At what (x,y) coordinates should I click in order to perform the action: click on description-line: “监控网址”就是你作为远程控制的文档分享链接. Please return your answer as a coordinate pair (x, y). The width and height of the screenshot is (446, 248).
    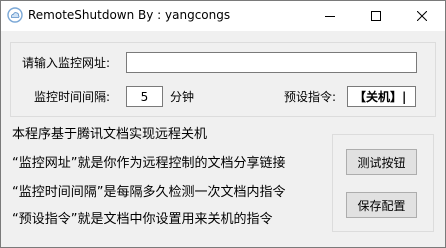
    Looking at the image, I should click on (149, 163).